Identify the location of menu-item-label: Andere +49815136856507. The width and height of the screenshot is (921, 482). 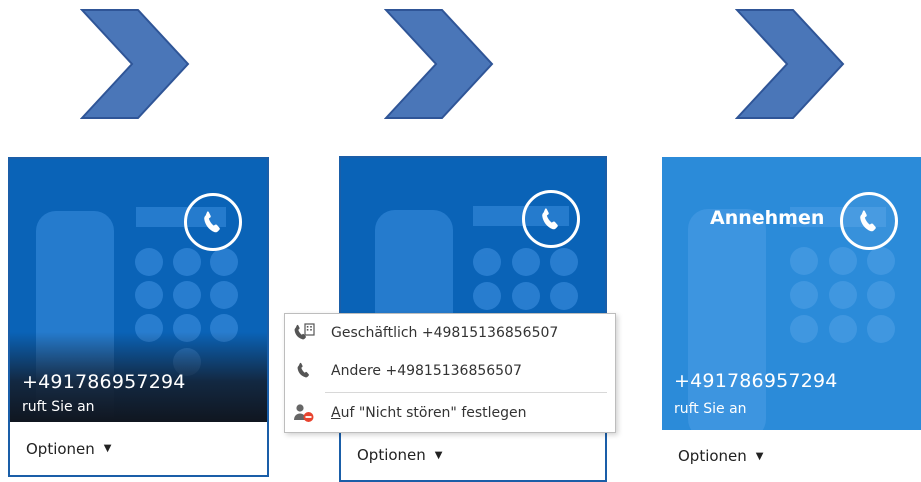
(426, 371).